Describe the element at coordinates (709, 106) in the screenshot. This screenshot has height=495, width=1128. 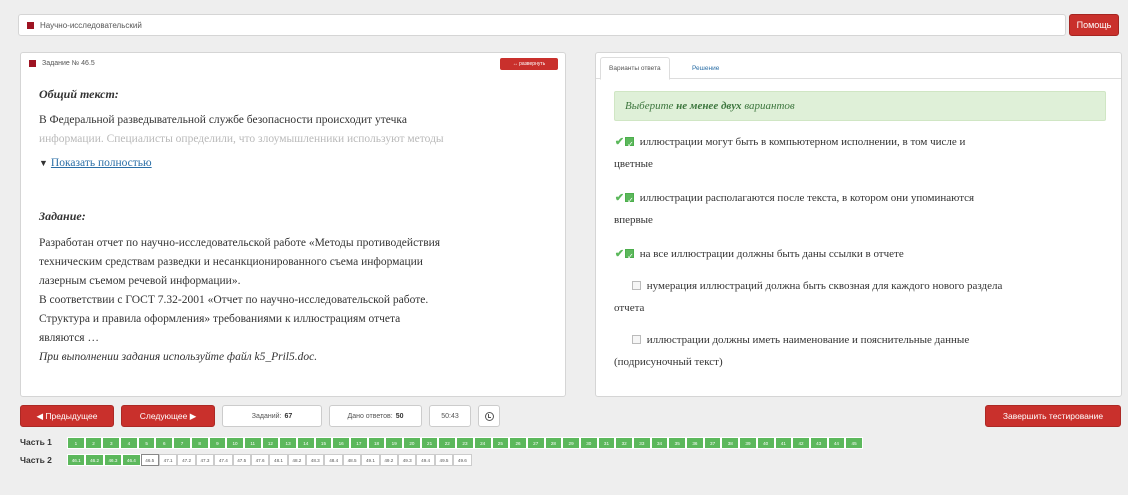
I see `hint-bold: не менее двух` at that location.